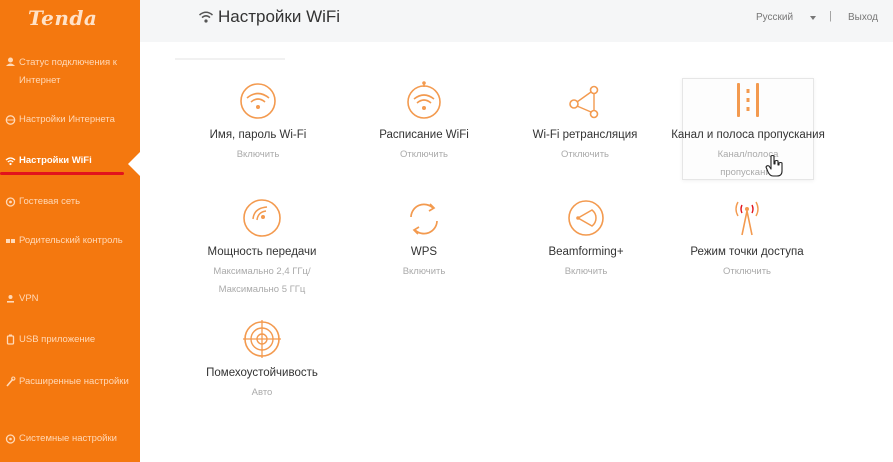 The image size is (893, 462). What do you see at coordinates (586, 240) in the screenshot?
I see `tile-beamforming: Beamforming+ Включить` at bounding box center [586, 240].